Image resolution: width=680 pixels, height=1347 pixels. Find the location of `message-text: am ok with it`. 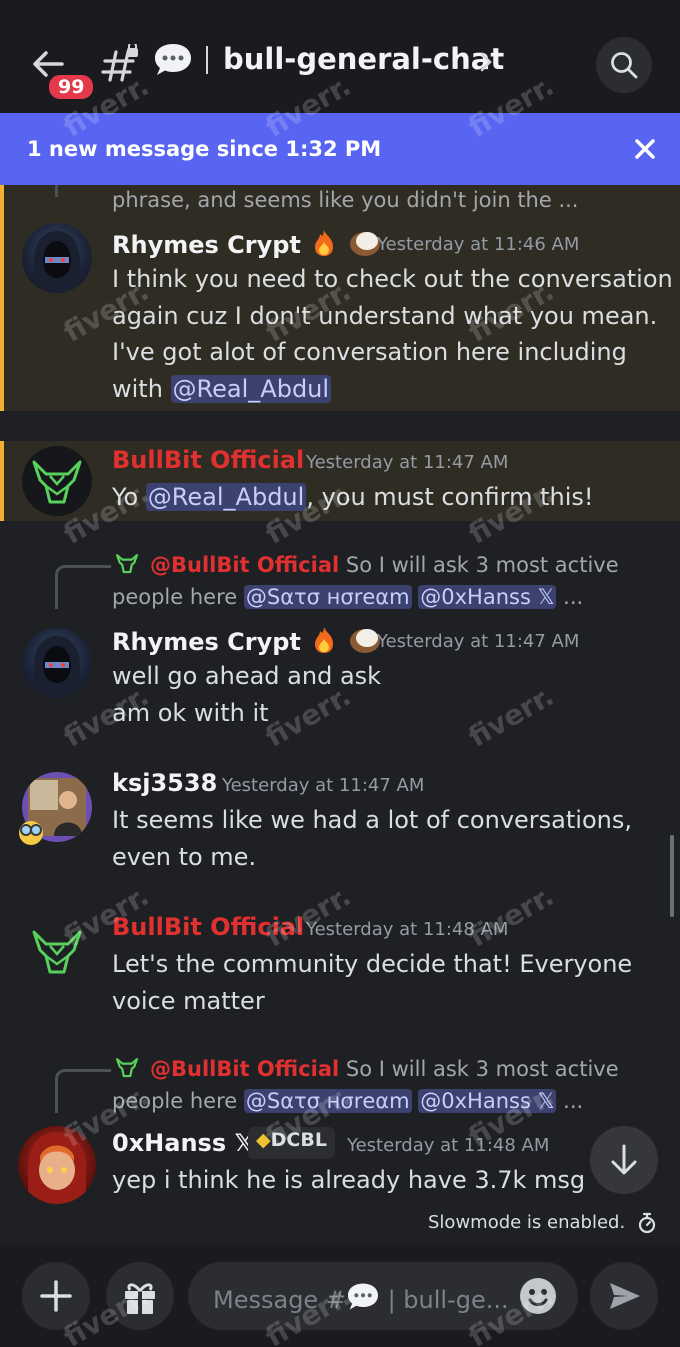

message-text: am ok with it is located at coordinates (190, 713).